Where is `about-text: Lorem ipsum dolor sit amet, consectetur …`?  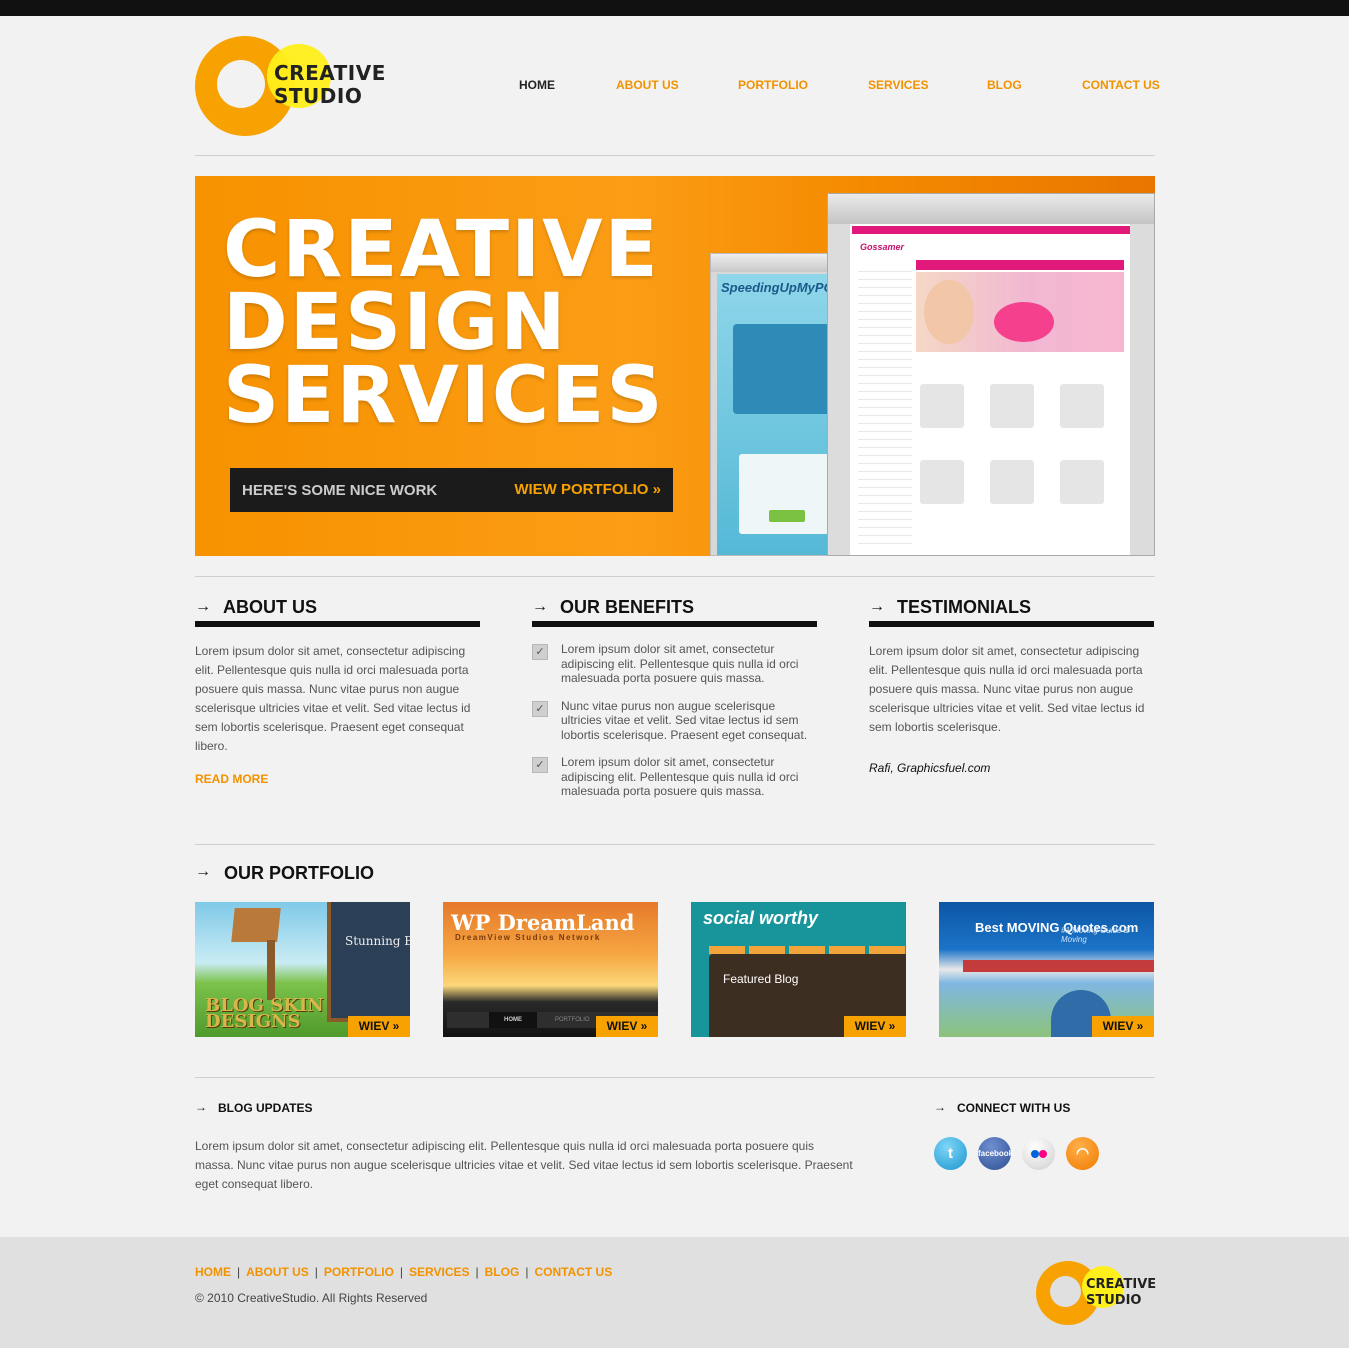
about-text: Lorem ipsum dolor sit amet, consectetur … is located at coordinates (333, 698).